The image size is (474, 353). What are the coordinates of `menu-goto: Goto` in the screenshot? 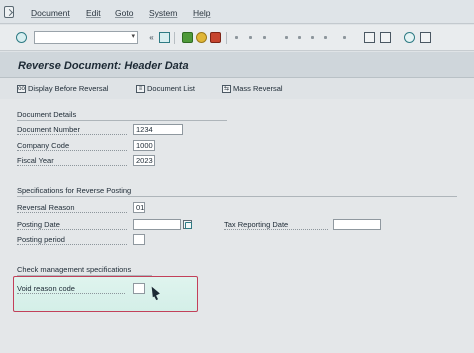 It's located at (124, 13).